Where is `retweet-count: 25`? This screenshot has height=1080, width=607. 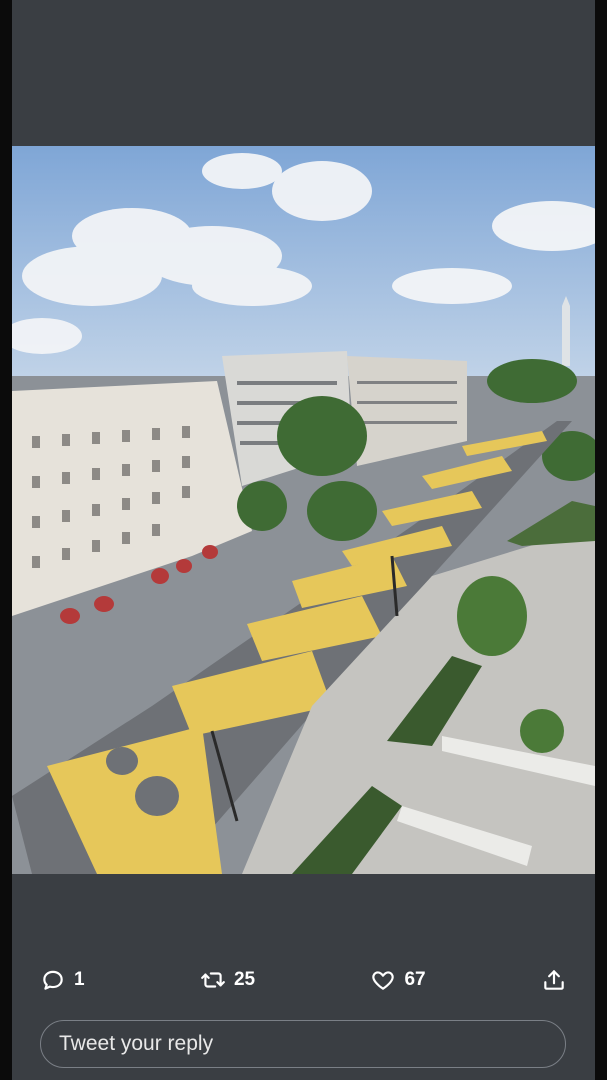 retweet-count: 25 is located at coordinates (244, 979).